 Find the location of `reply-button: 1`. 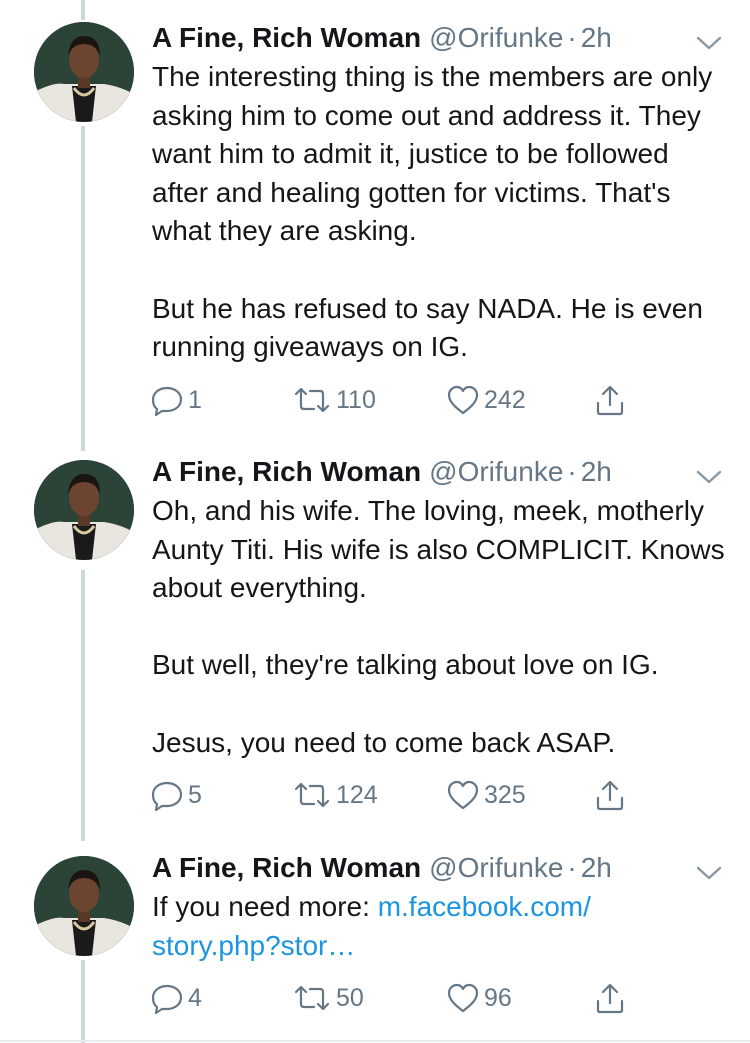

reply-button: 1 is located at coordinates (176, 400).